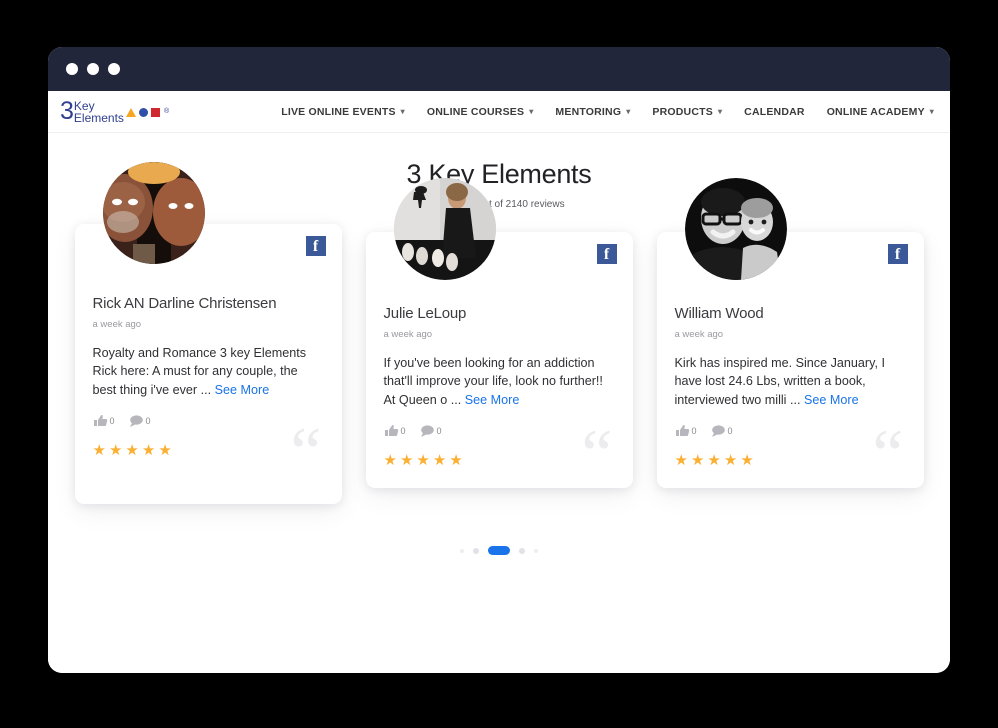  I want to click on nav-item-live-online-events: LIVE ONLINE EVENTS ▾, so click(343, 112).